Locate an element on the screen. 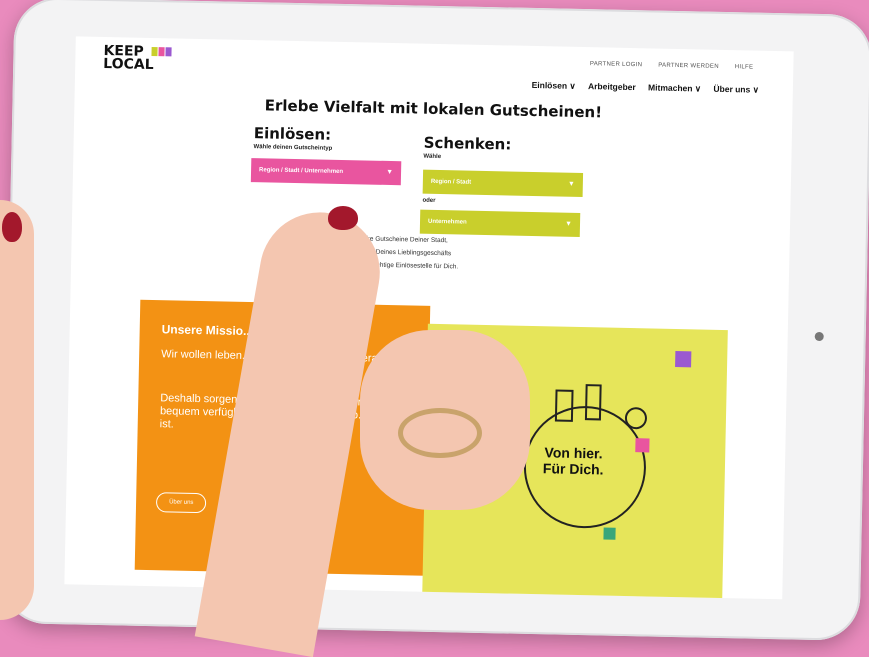 The width and height of the screenshot is (869, 657). ueber-uns-button: Über uns is located at coordinates (181, 503).